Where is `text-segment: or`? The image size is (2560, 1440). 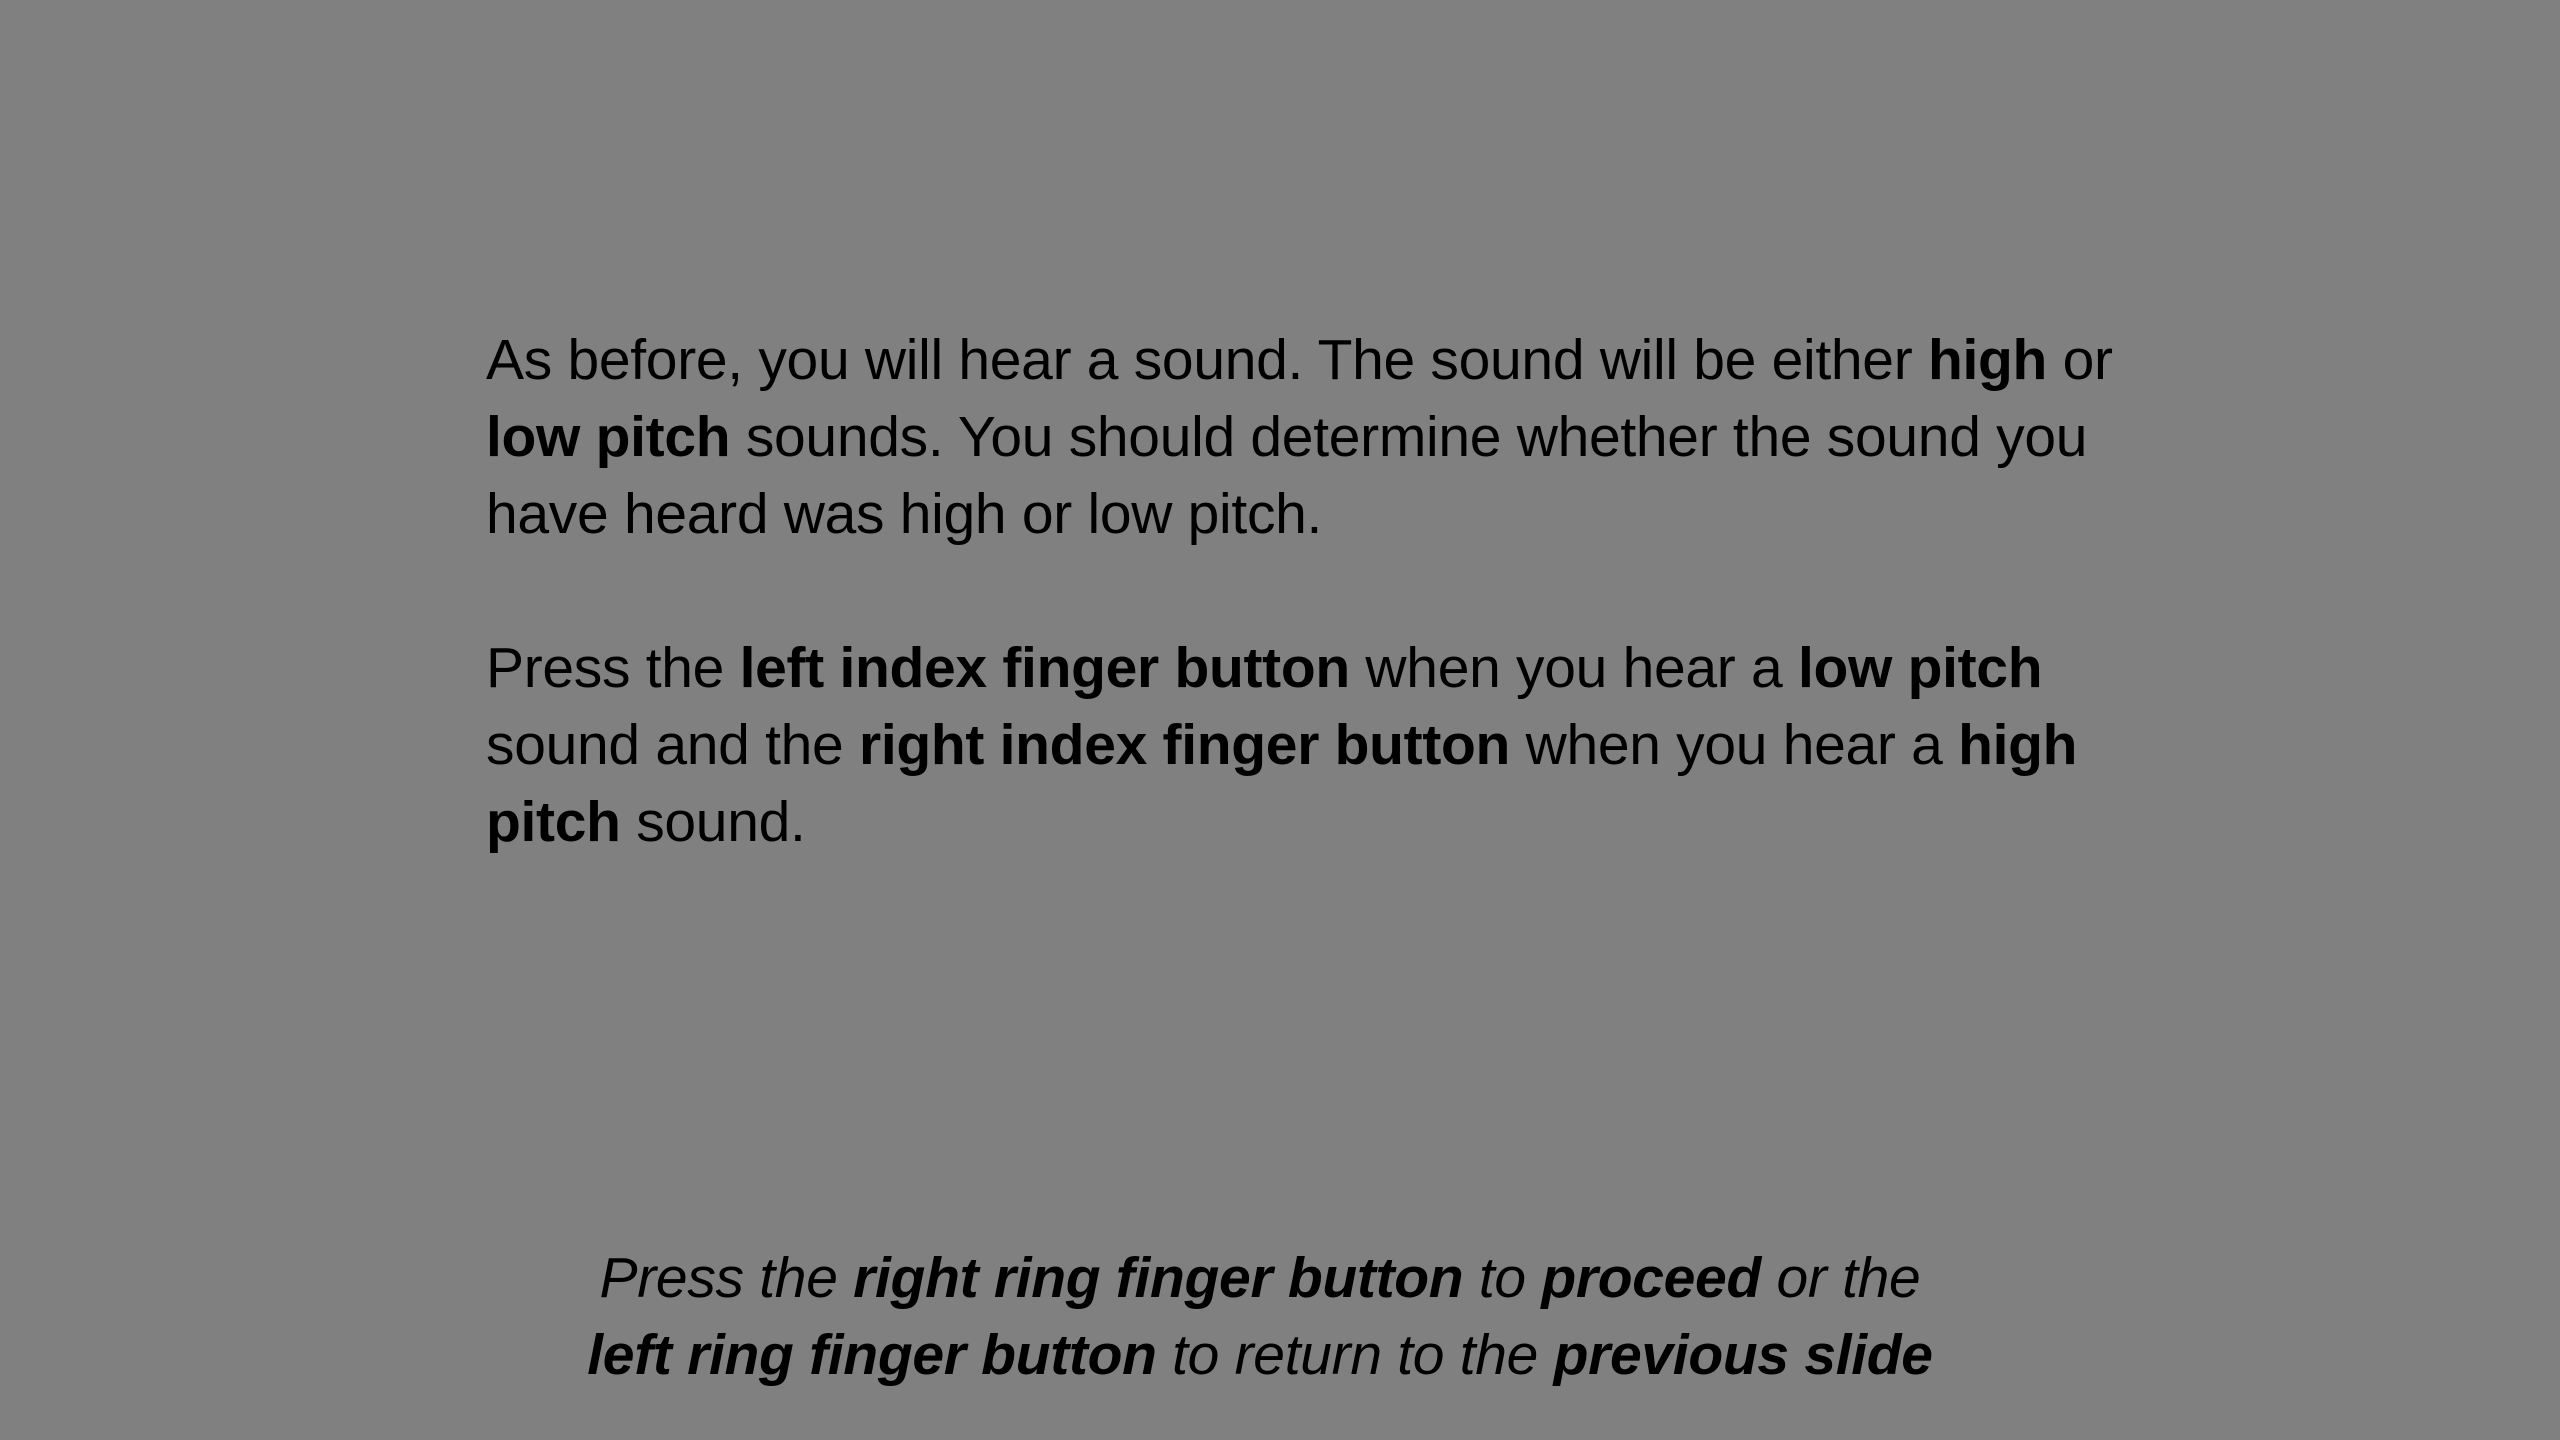
text-segment: or is located at coordinates (2080, 360).